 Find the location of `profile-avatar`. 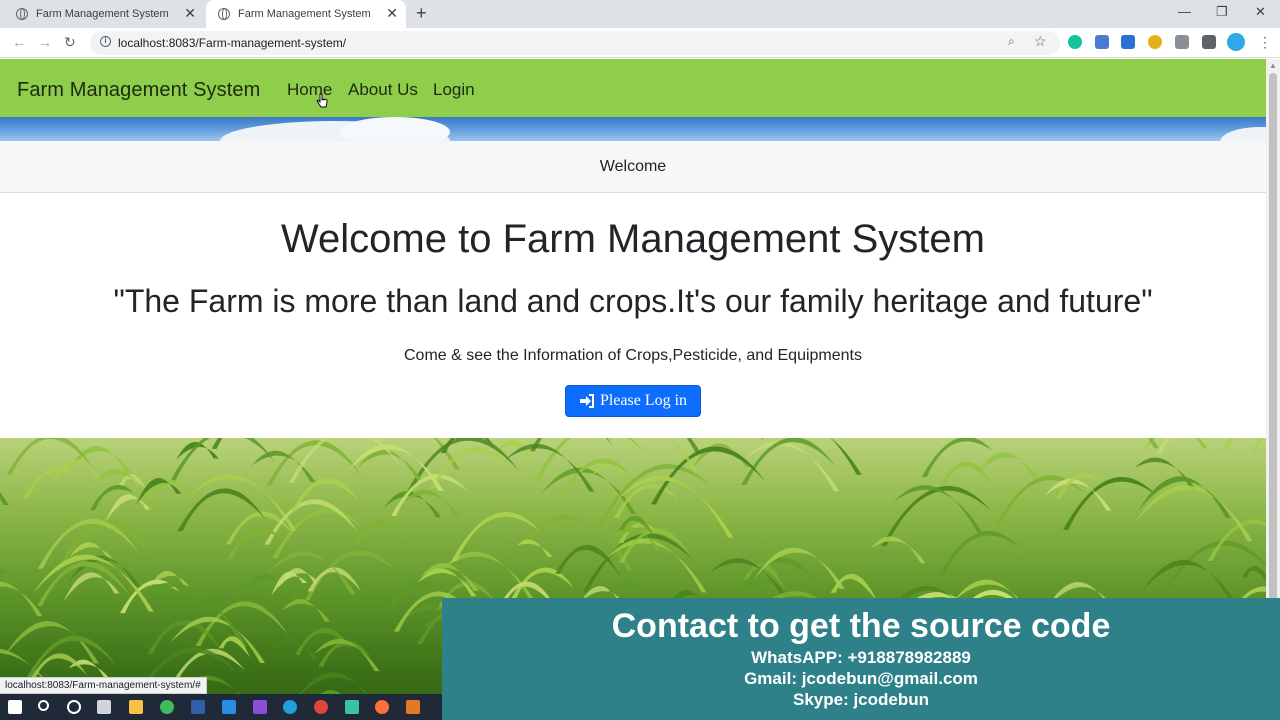

profile-avatar is located at coordinates (1236, 42).